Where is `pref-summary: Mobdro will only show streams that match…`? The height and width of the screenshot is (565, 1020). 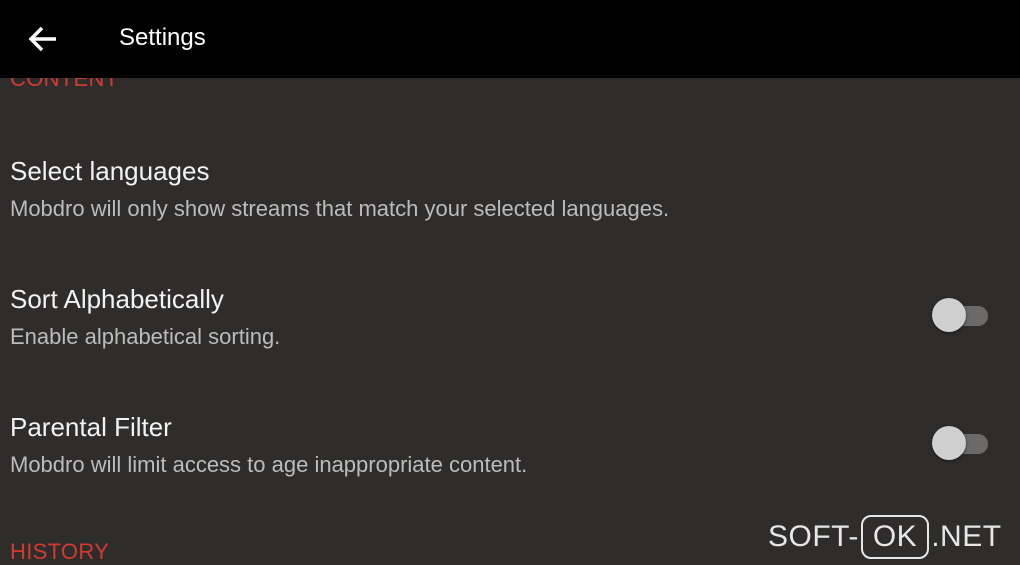 pref-summary: Mobdro will only show streams that match… is located at coordinates (340, 208).